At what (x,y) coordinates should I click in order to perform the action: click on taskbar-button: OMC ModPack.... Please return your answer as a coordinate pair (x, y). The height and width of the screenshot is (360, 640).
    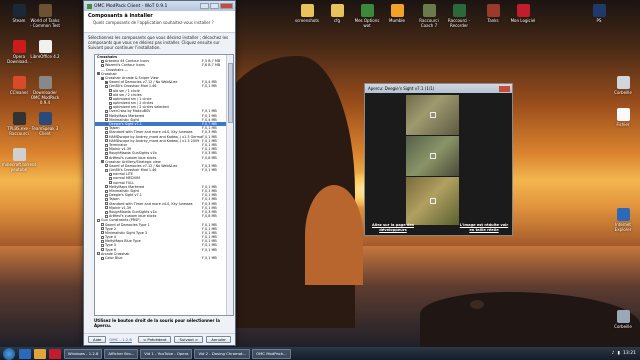
    Looking at the image, I should click on (271, 353).